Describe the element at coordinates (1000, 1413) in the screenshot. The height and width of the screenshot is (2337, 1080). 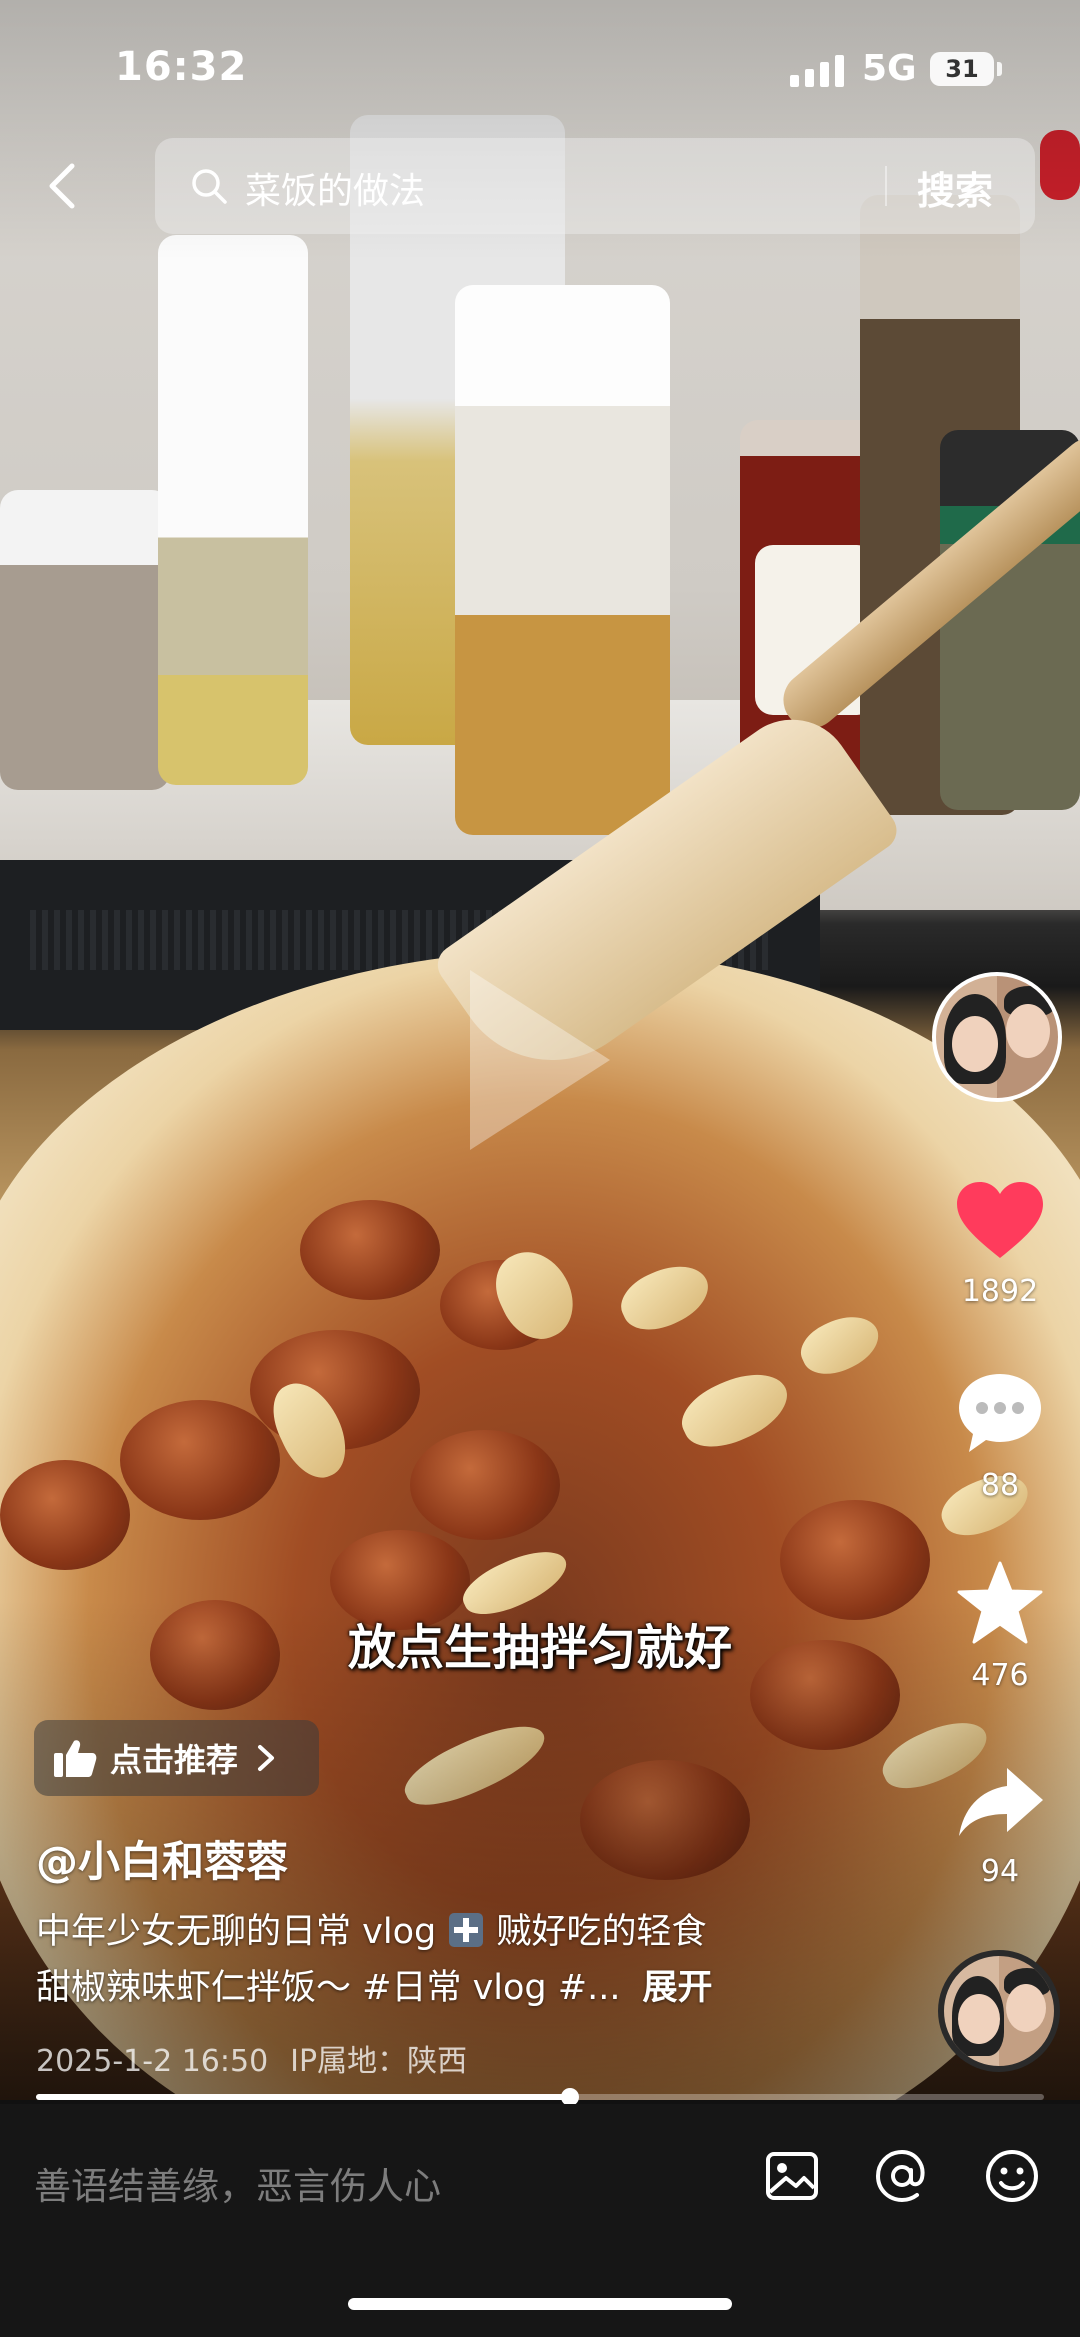
I see `comment-icon` at that location.